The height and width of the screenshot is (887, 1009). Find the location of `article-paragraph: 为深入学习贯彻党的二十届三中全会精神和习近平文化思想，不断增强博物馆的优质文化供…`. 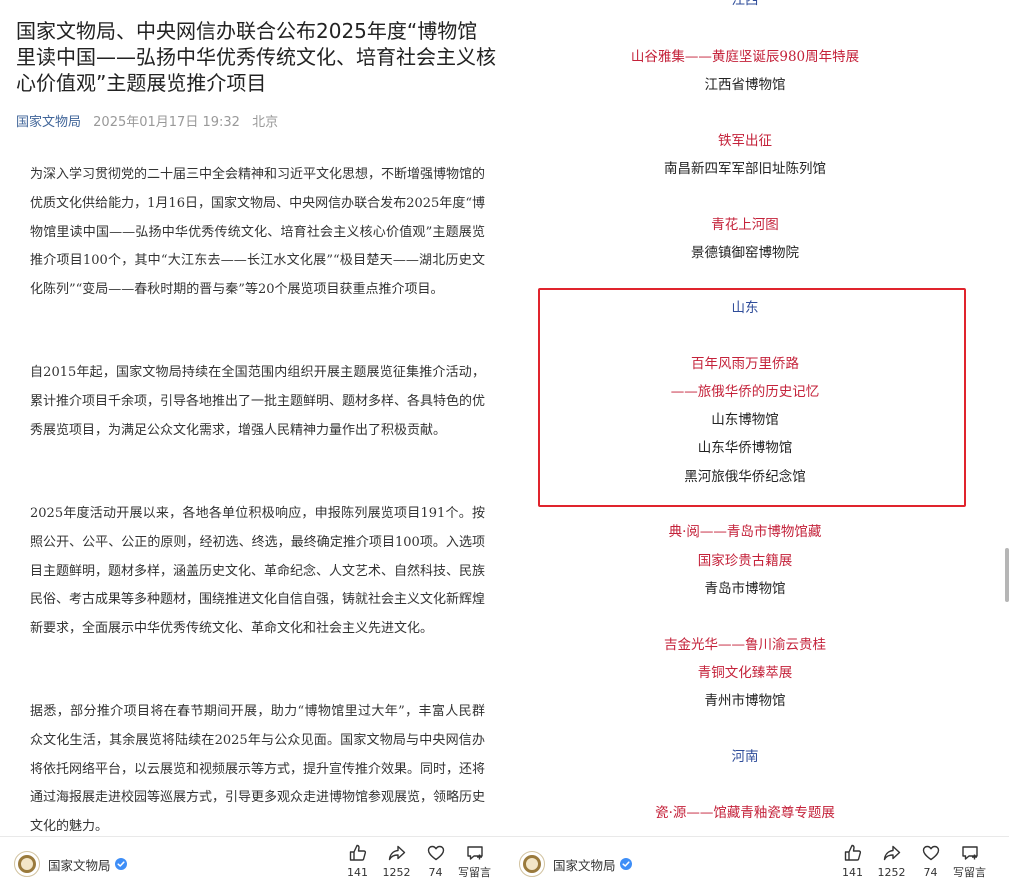

article-paragraph: 为深入学习贯彻党的二十届三中全会精神和习近平文化思想，不断增强博物馆的优质文化供… is located at coordinates (258, 232).